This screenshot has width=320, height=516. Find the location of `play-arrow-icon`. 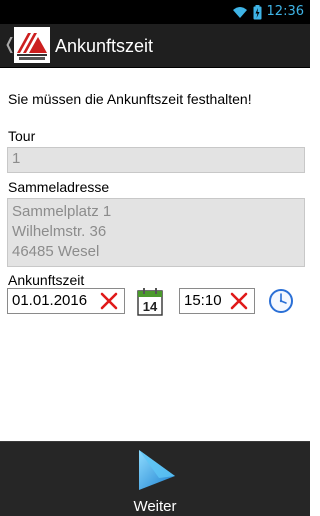

play-arrow-icon is located at coordinates (157, 470).